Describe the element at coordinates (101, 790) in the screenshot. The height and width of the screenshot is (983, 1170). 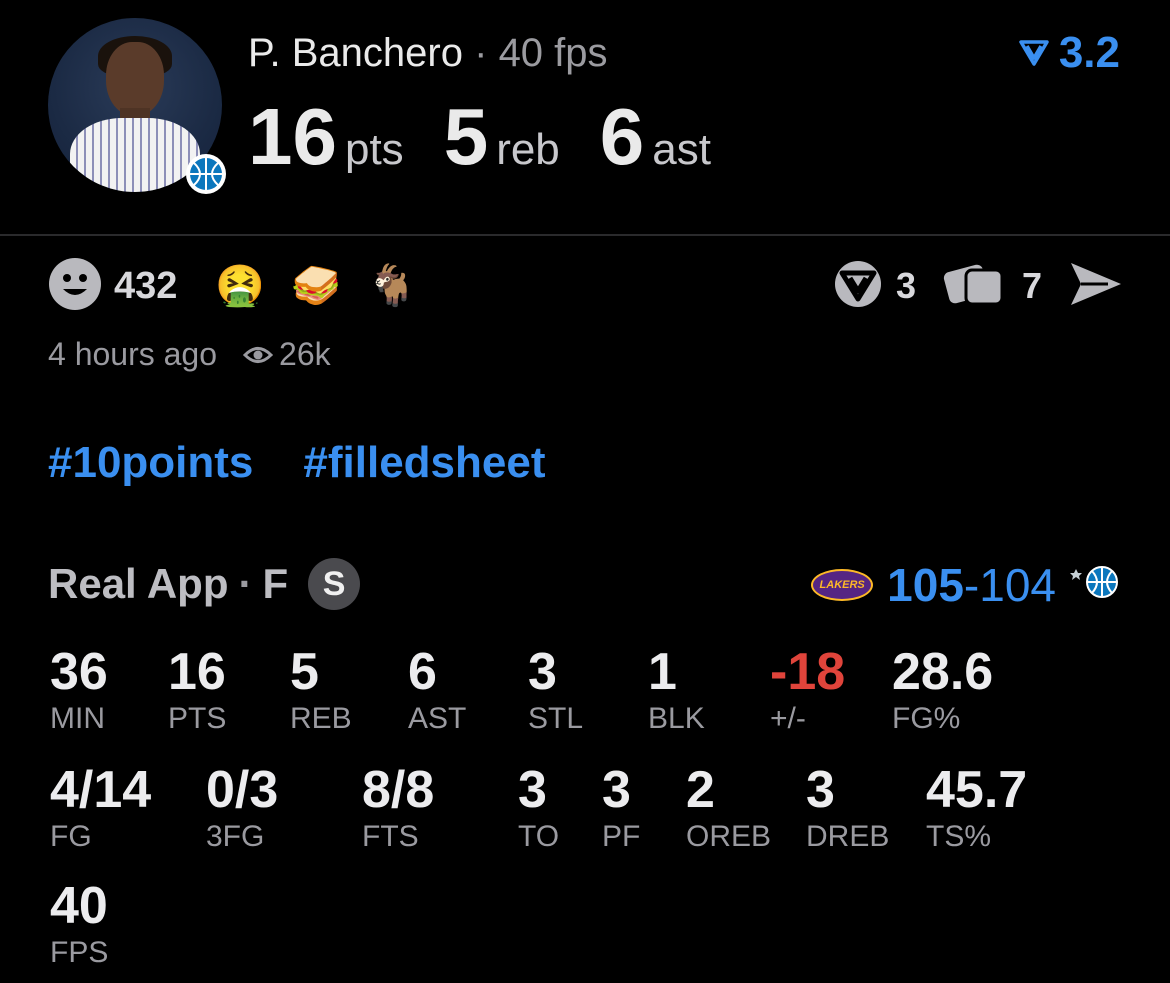
I see `stat-value: 4/14` at that location.